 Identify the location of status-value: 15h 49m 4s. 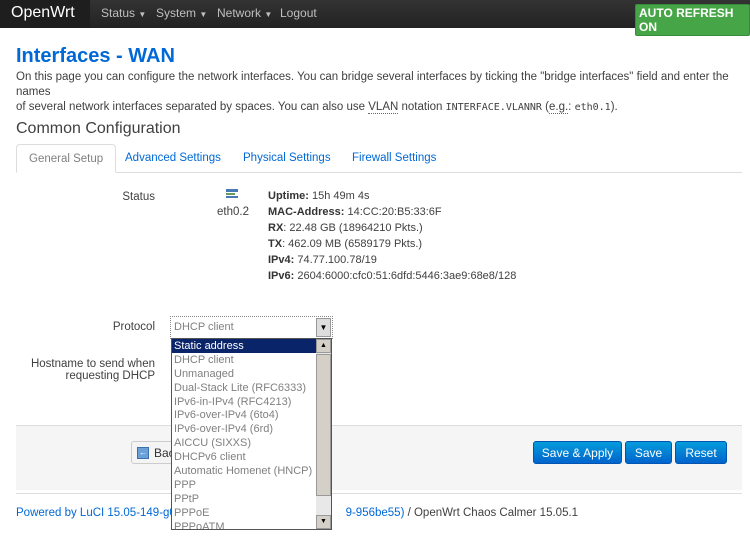
(339, 196).